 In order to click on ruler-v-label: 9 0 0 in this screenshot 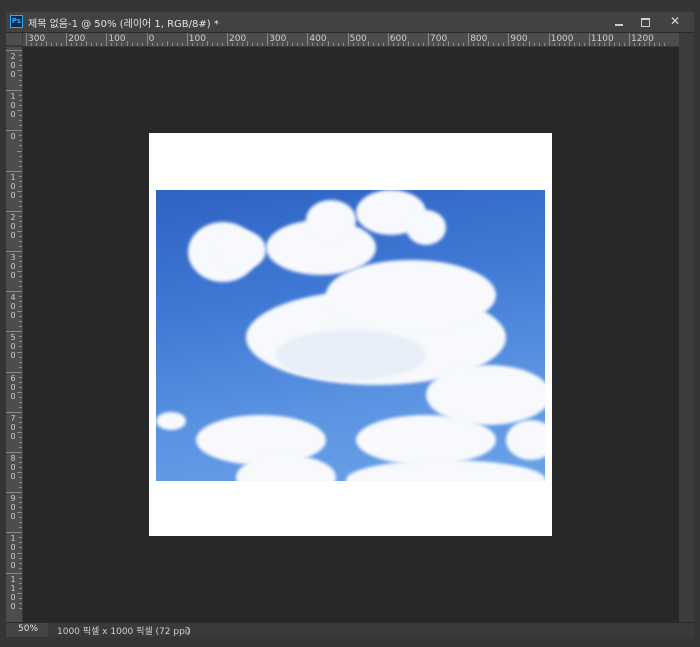, I will do `click(13, 508)`.